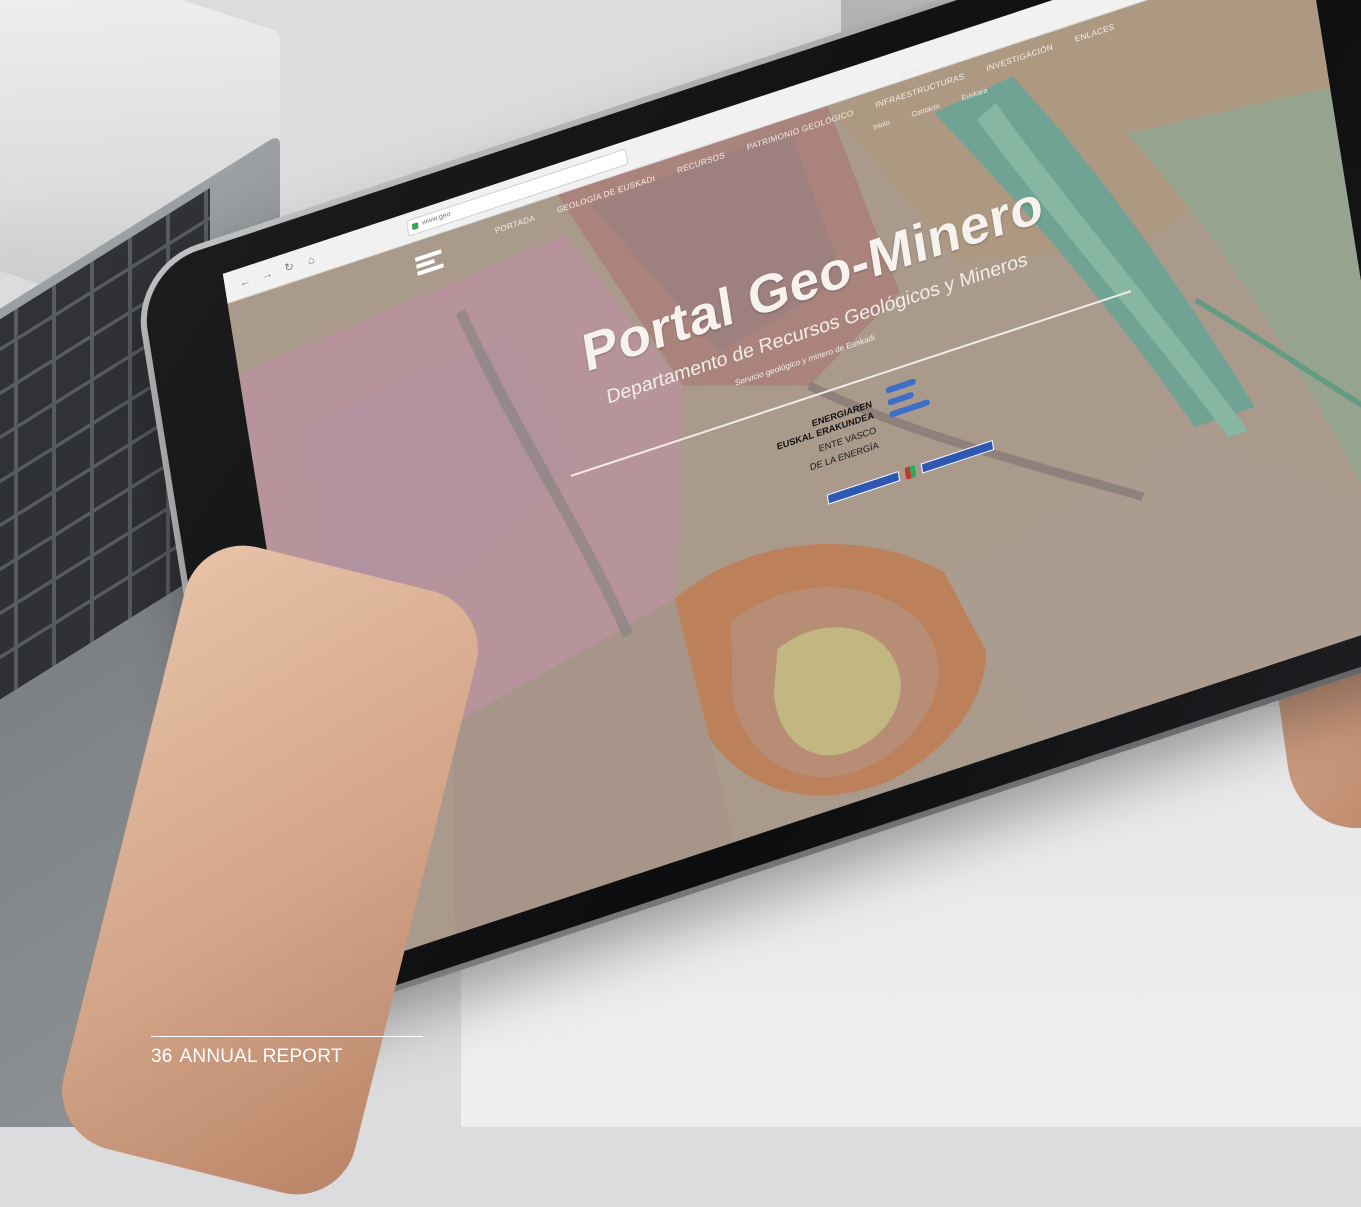 This screenshot has width=1361, height=1207. What do you see at coordinates (287, 1036) in the screenshot?
I see `footer-divider` at bounding box center [287, 1036].